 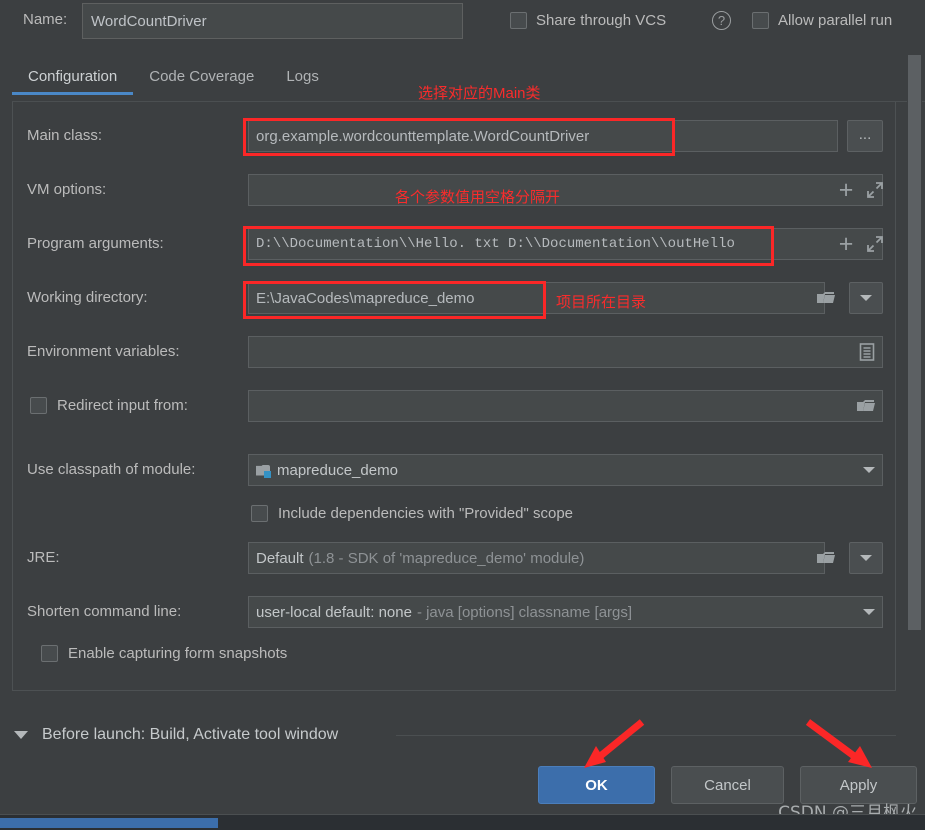 What do you see at coordinates (67, 189) in the screenshot?
I see `vm-options-label: VM options:` at bounding box center [67, 189].